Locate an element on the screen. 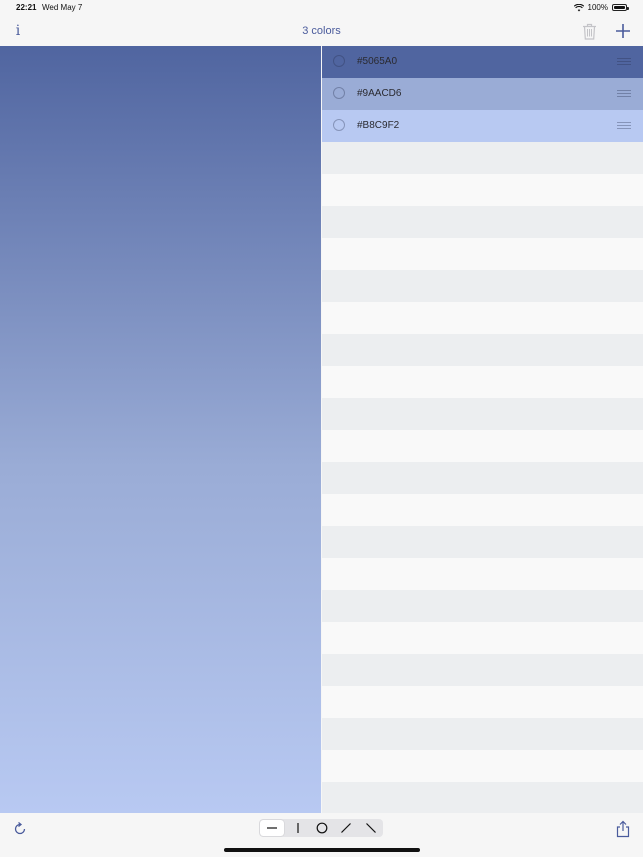 This screenshot has height=857, width=643. mode-horizontal is located at coordinates (272, 828).